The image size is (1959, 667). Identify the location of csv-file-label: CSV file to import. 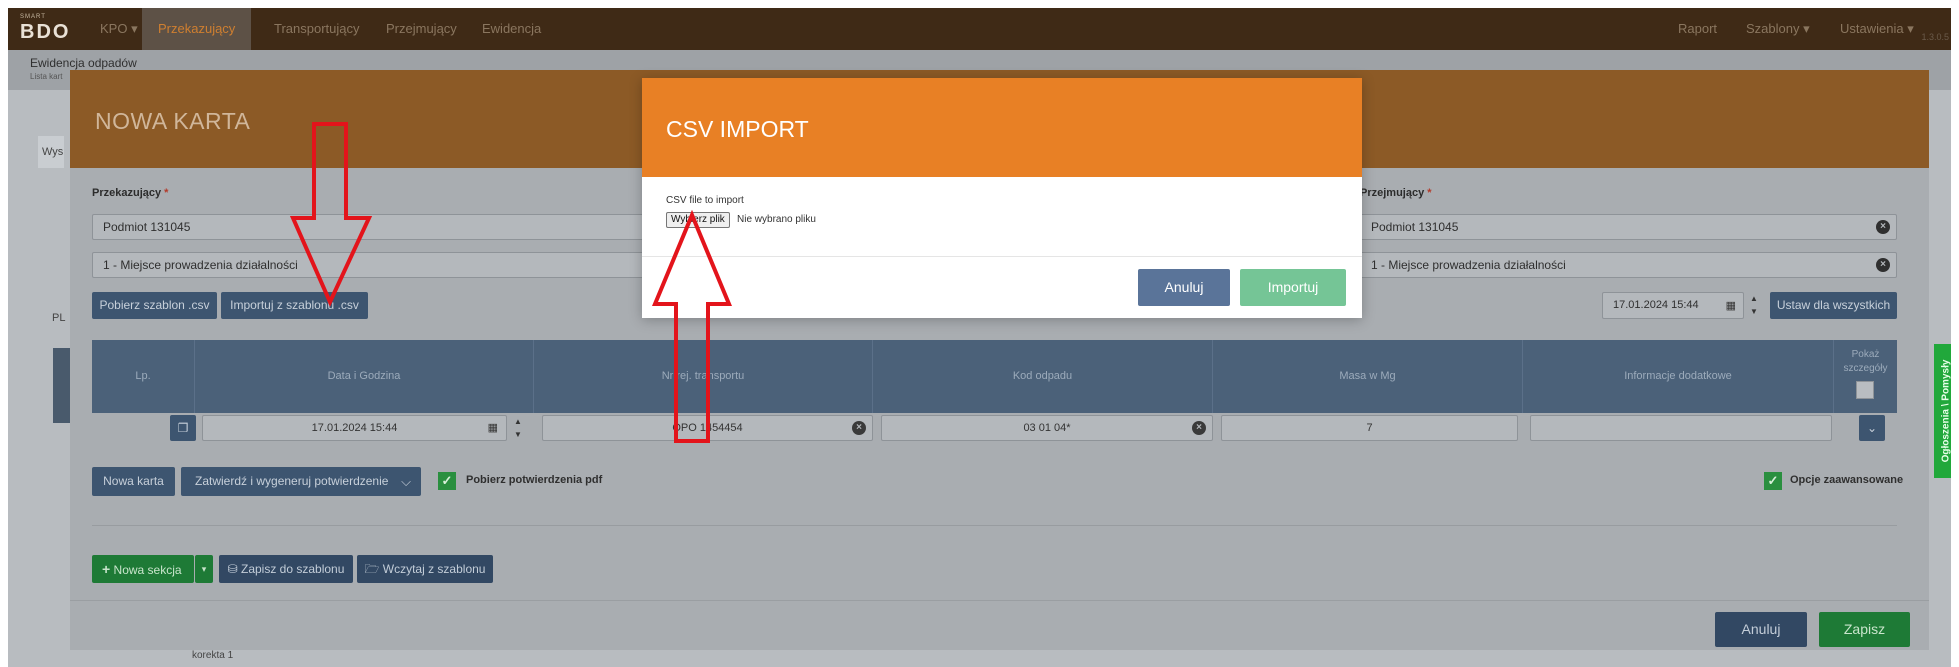
(705, 200).